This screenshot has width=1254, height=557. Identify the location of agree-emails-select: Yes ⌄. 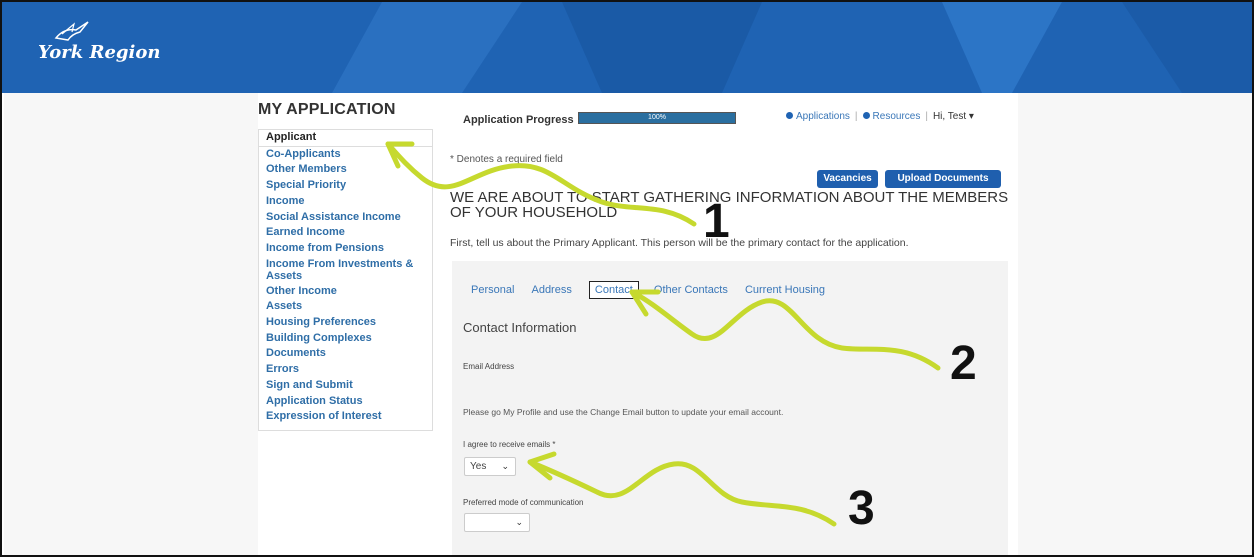
(490, 466).